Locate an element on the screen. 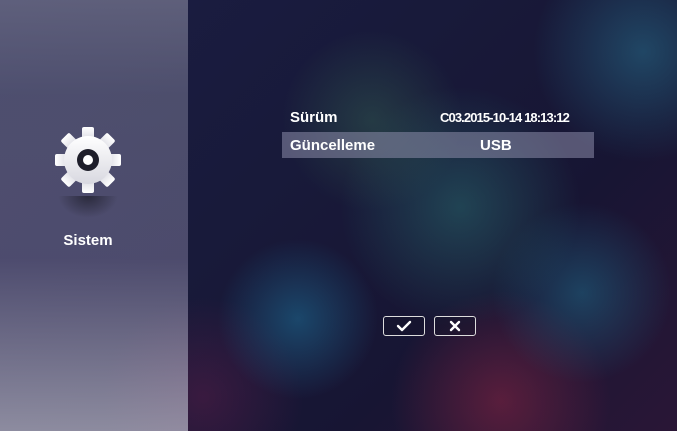  update-value: USB is located at coordinates (496, 145).